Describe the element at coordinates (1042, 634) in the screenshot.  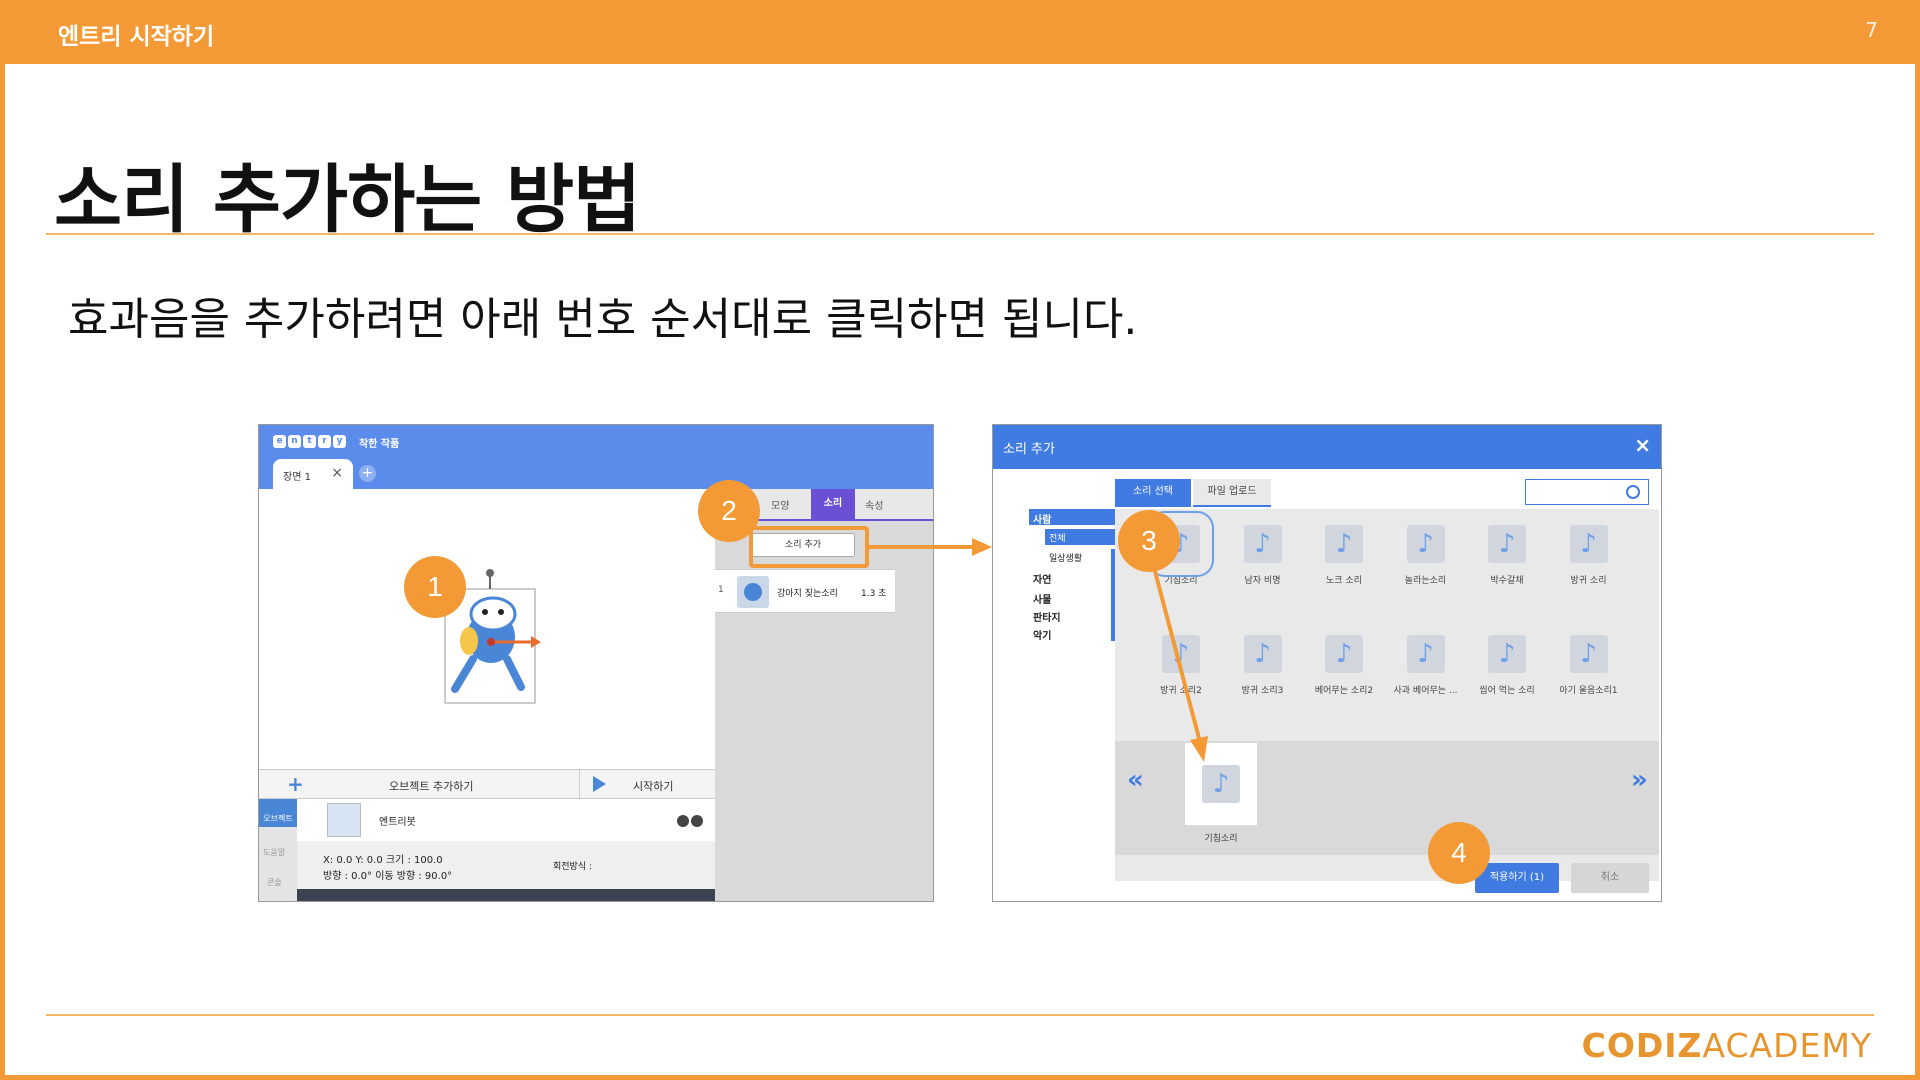
I see `category-instrument: 악기` at that location.